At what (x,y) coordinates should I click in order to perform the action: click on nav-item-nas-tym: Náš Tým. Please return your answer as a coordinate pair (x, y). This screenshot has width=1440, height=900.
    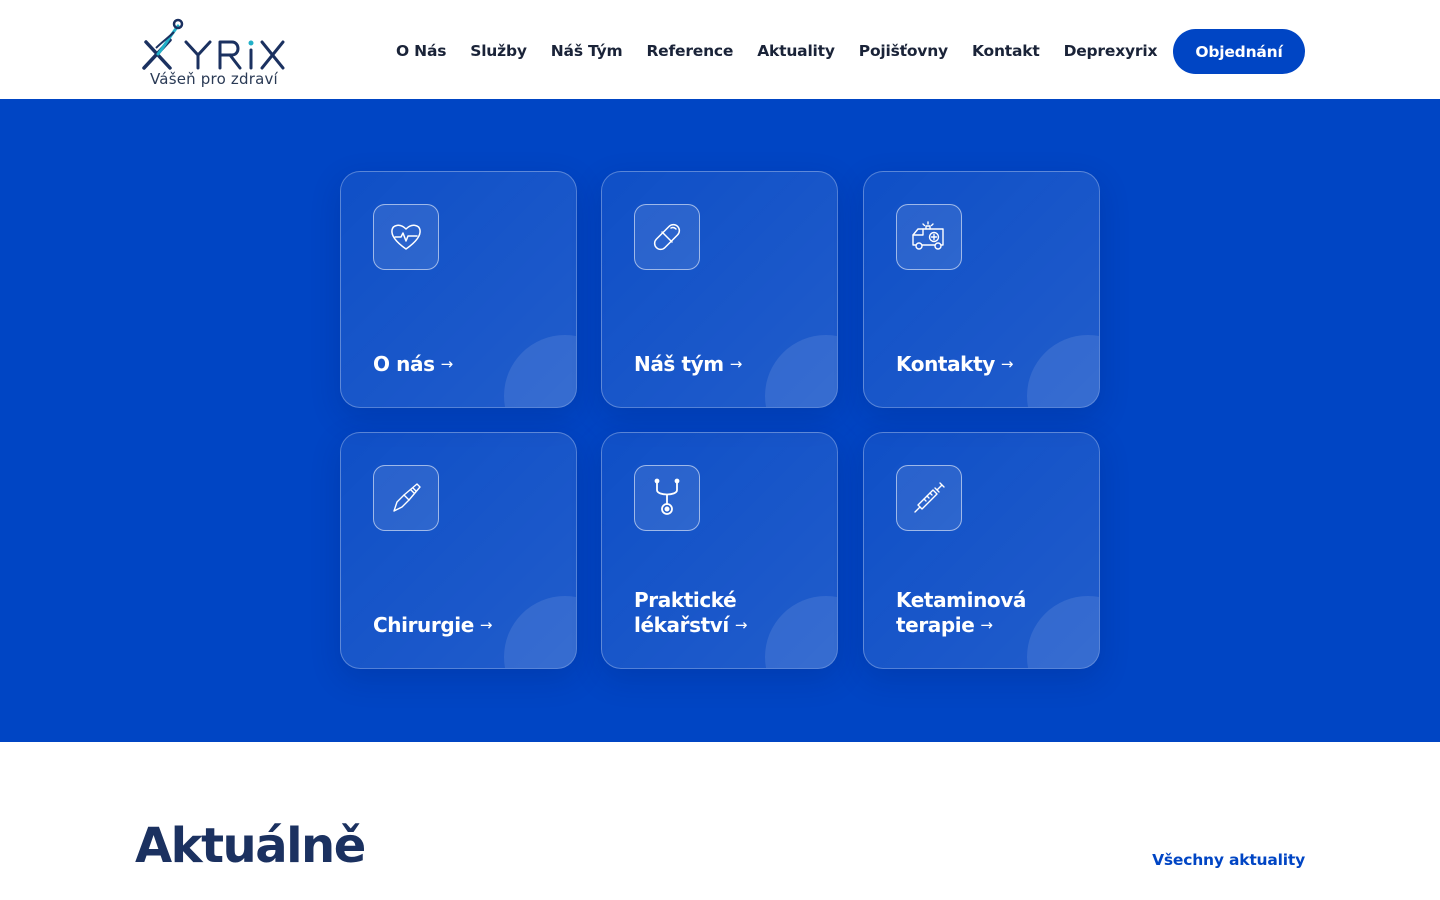
    Looking at the image, I should click on (587, 51).